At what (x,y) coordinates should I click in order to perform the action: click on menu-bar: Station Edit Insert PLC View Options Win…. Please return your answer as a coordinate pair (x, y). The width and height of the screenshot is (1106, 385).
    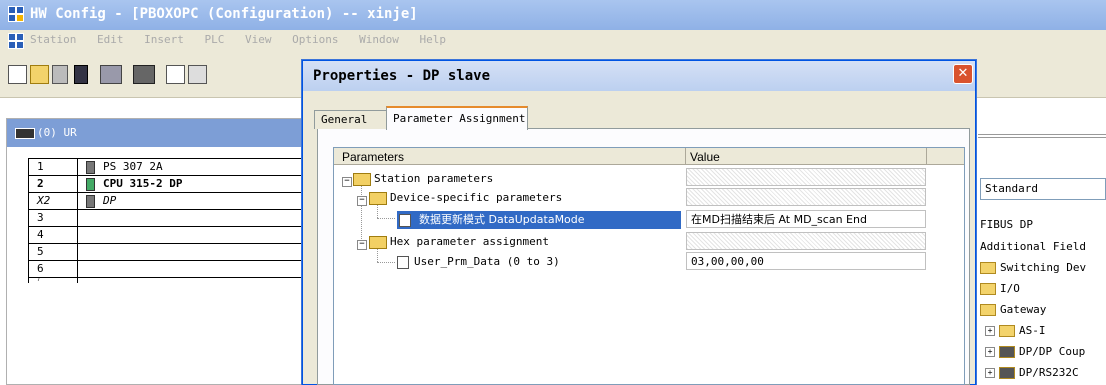
    Looking at the image, I should click on (553, 41).